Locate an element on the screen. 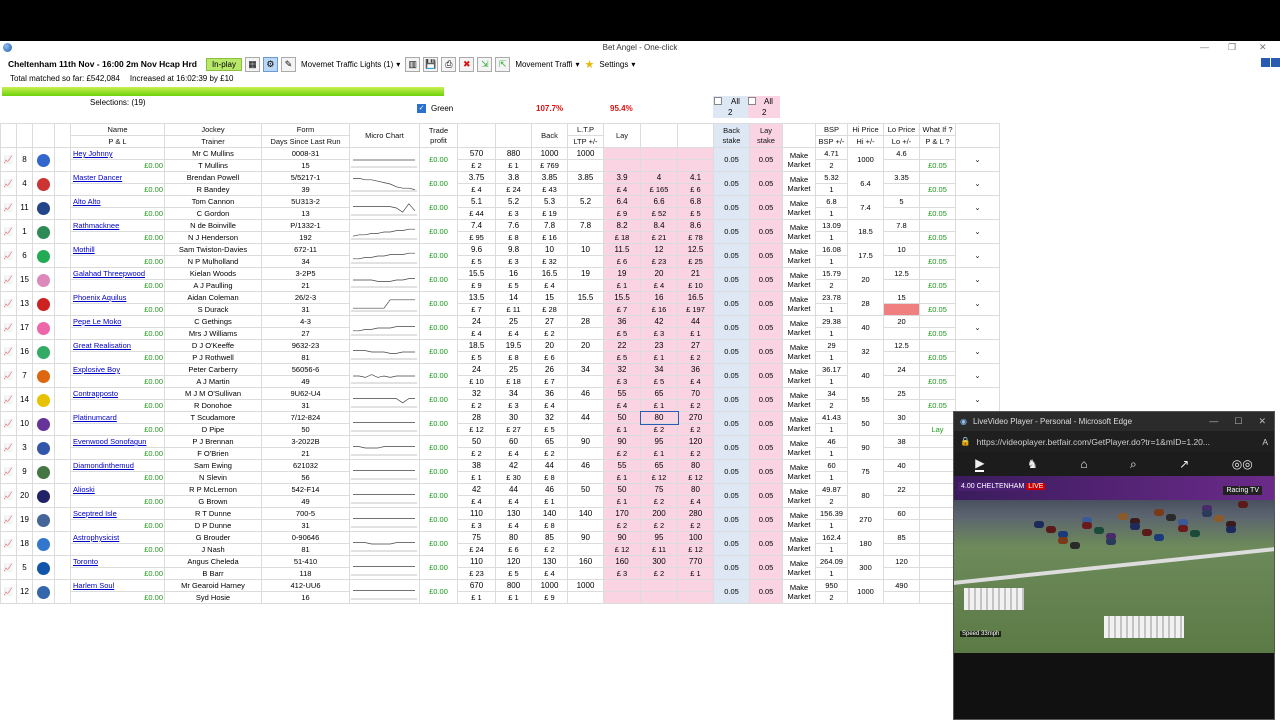 The image size is (1280, 720). lay-price-2: 23 is located at coordinates (659, 345).